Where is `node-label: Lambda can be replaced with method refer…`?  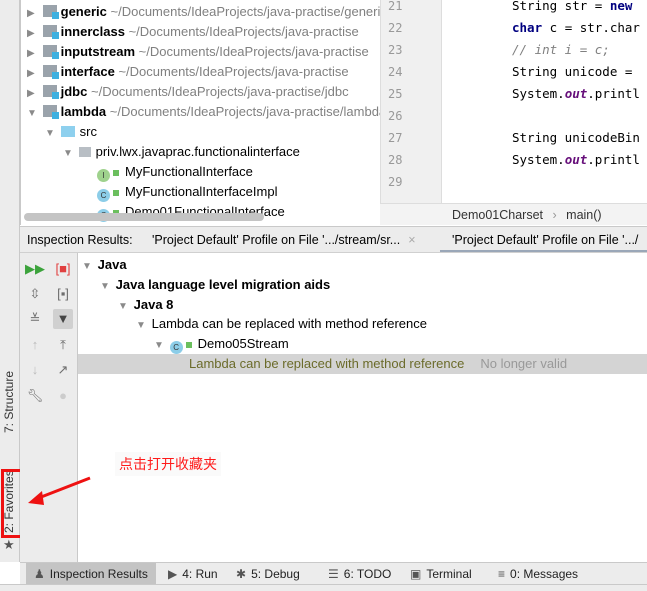 node-label: Lambda can be replaced with method refer… is located at coordinates (289, 323).